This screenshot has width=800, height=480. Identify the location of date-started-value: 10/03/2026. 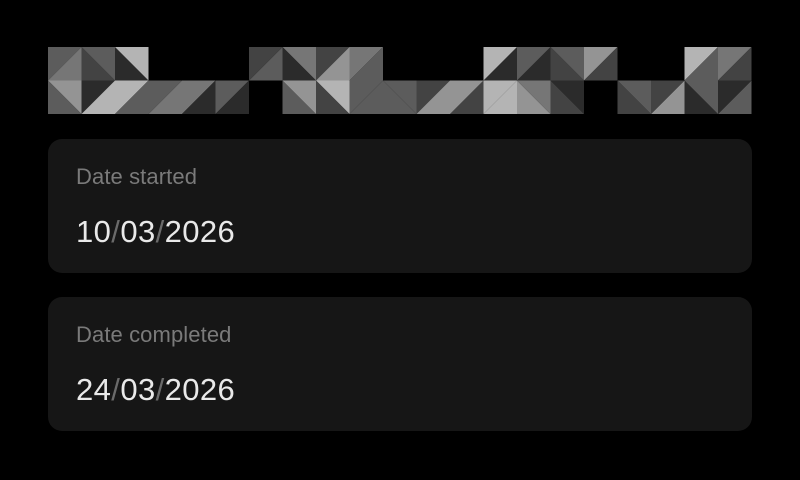
(155, 232).